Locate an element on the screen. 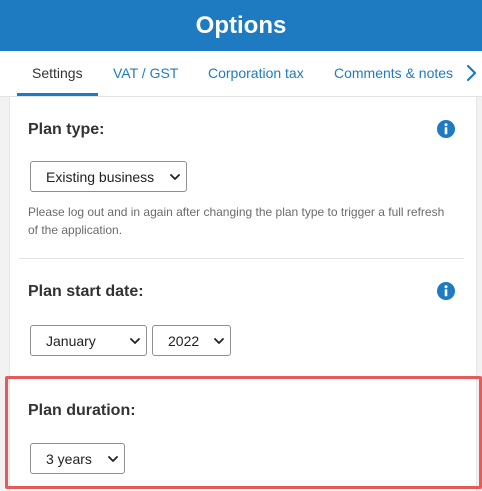  start-month-select: January is located at coordinates (88, 340).